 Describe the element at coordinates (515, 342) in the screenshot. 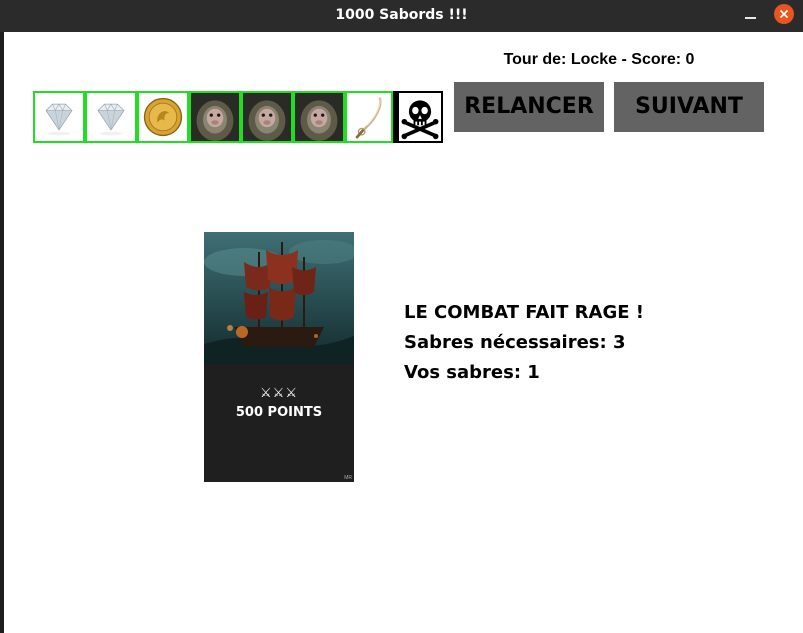

I see `required-swords-label: Sabres nécessaires: 3` at that location.